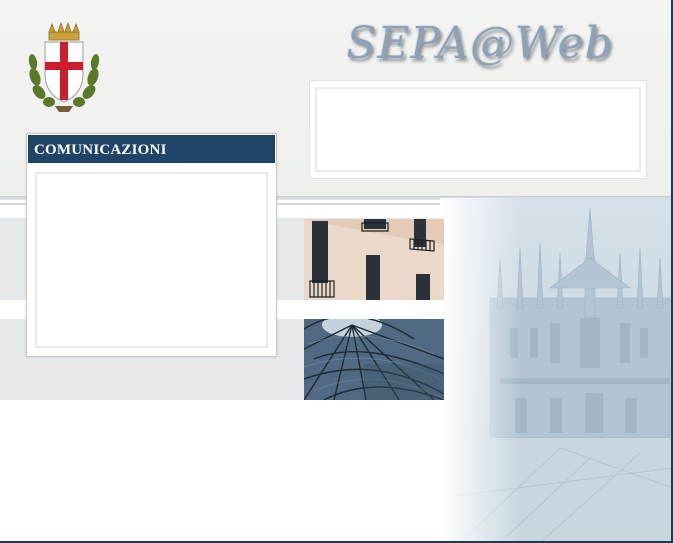  I want to click on communications-list, so click(151, 260).